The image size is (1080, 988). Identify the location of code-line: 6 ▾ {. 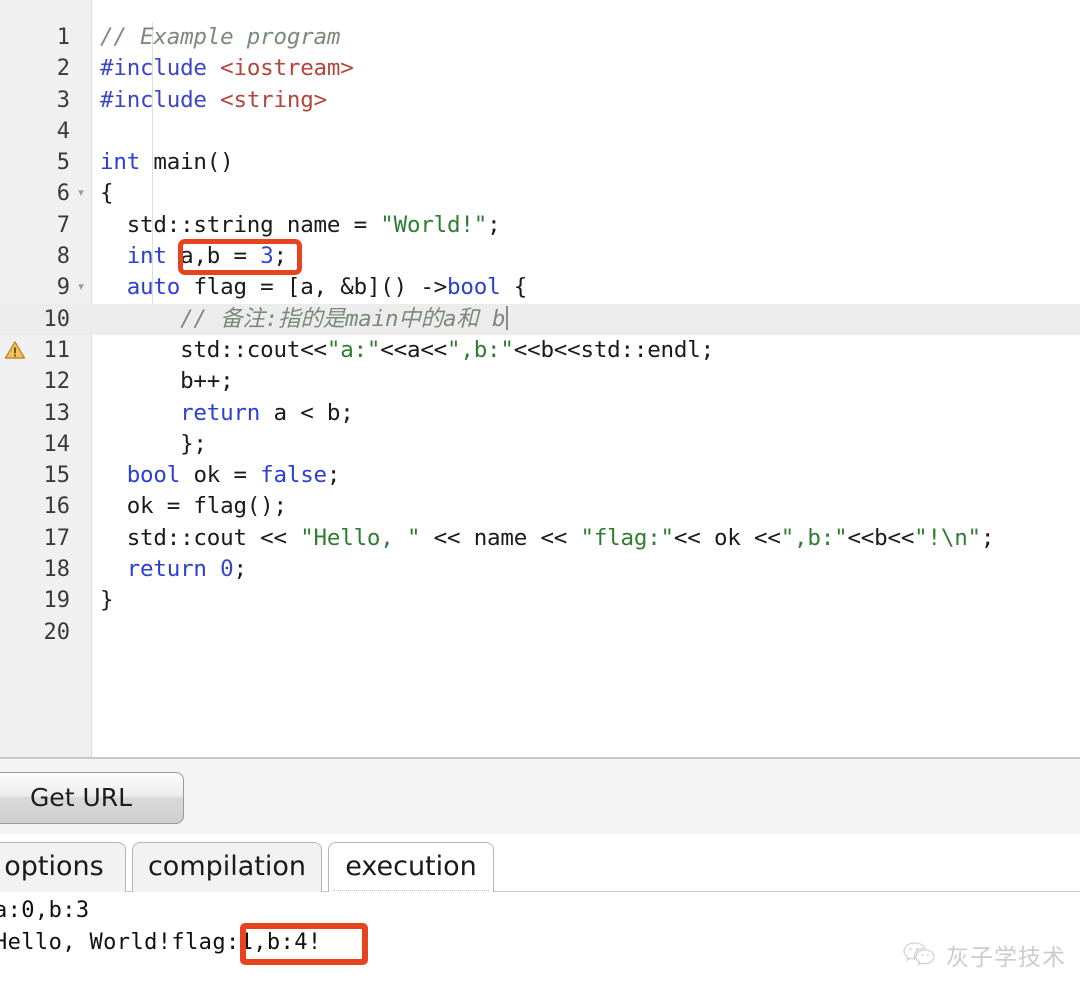
(540, 193).